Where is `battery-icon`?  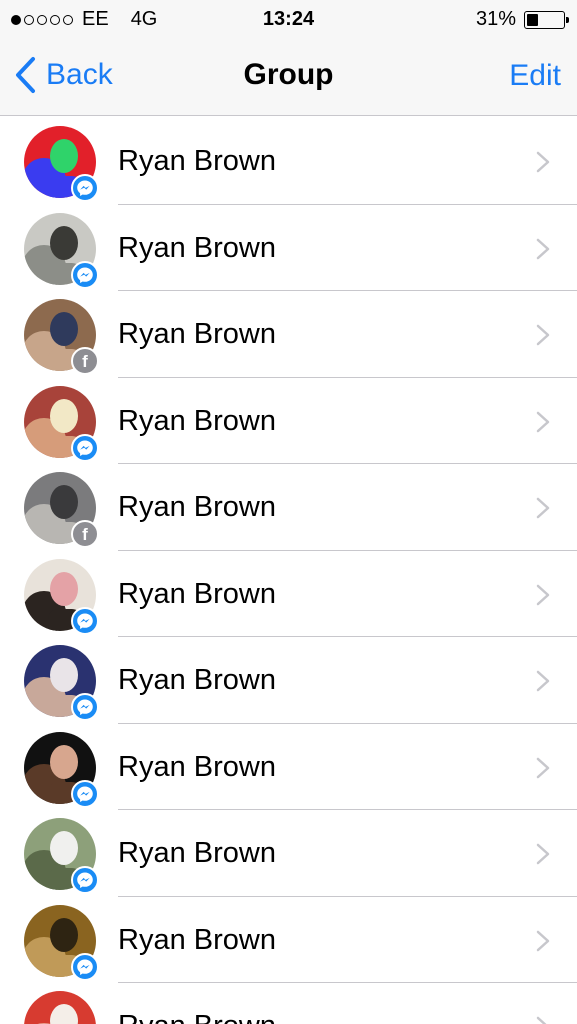 battery-icon is located at coordinates (546, 19).